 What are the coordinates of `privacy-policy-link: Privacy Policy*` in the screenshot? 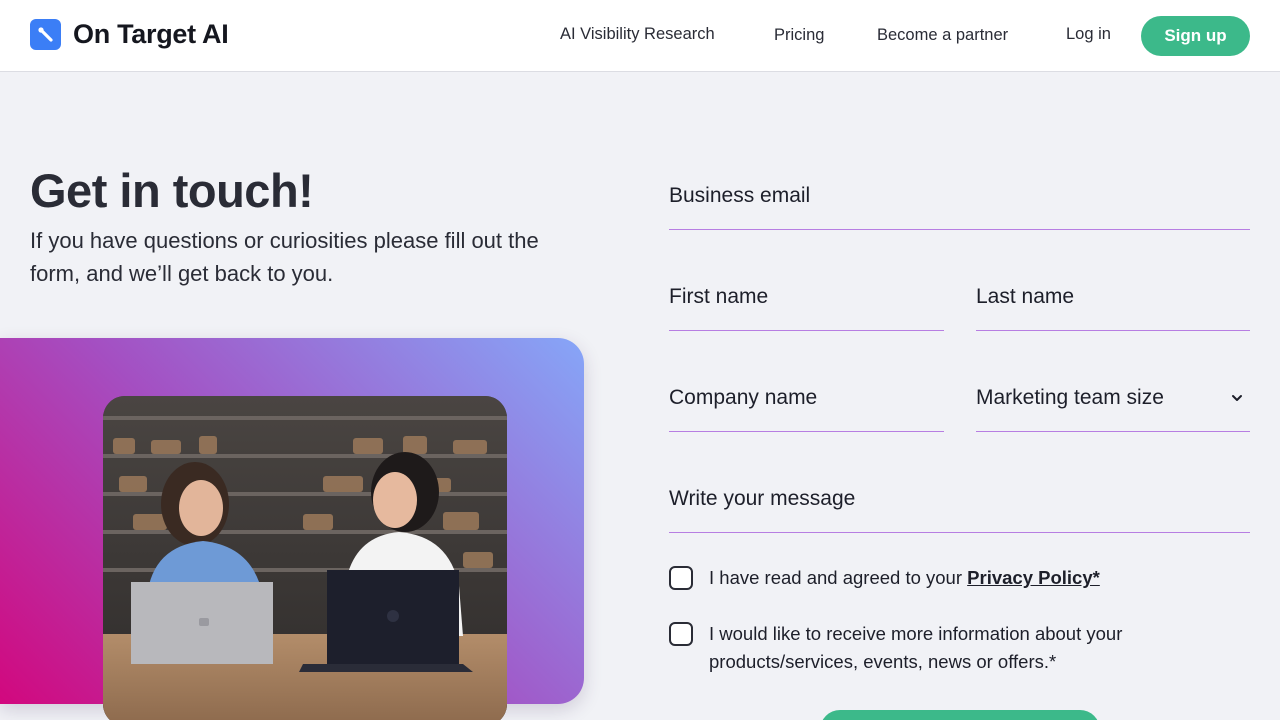 It's located at (1033, 577).